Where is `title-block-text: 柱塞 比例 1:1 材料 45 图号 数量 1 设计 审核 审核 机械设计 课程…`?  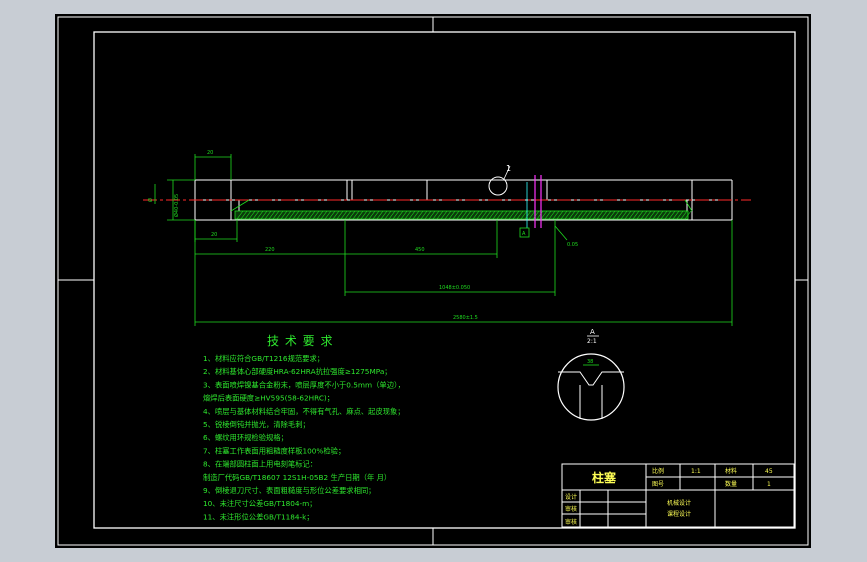
title-block-text: 柱塞 比例 1:1 材料 45 图号 数量 1 设计 审核 审核 机械设计 课程… is located at coordinates (669, 496).